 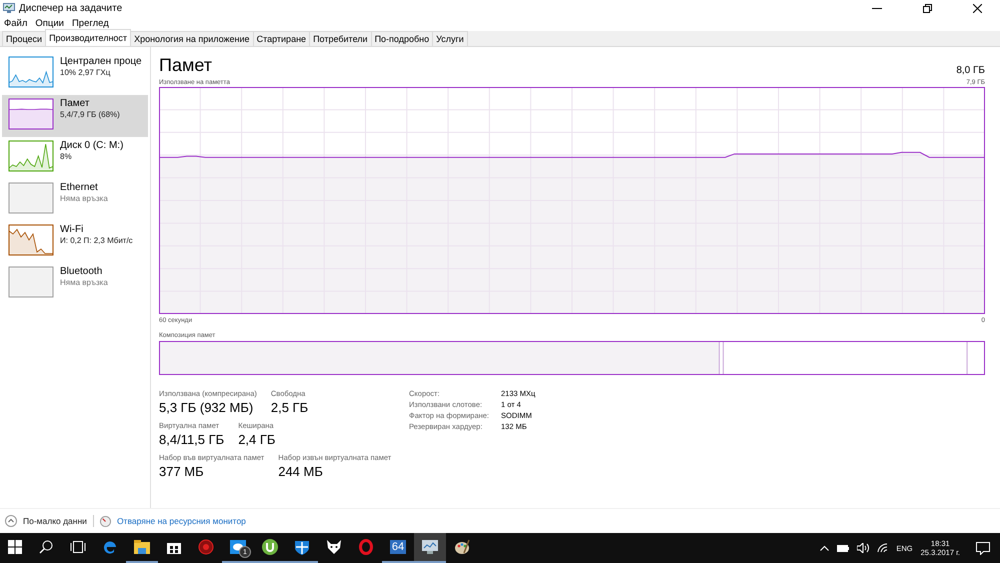 I want to click on tab: Процеси, so click(x=24, y=38).